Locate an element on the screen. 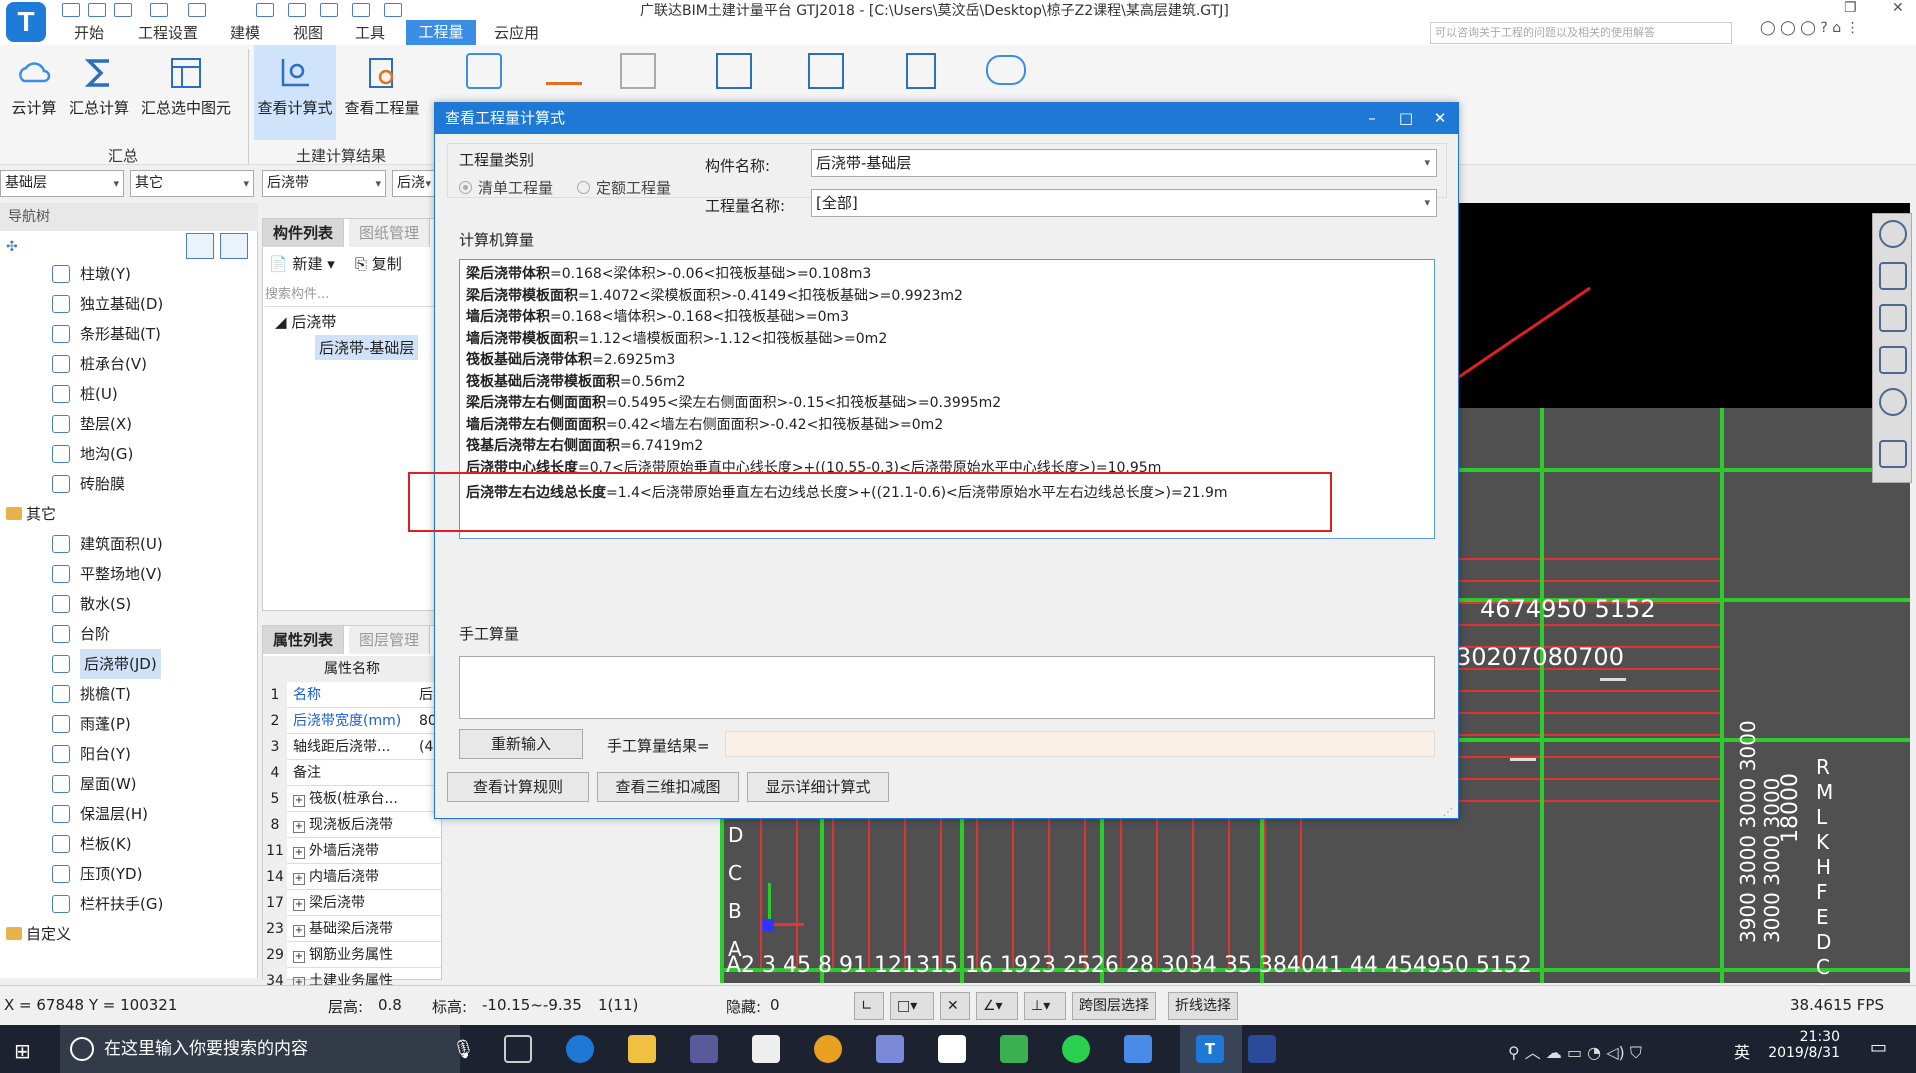 Image resolution: width=1916 pixels, height=1073 pixels. save-icon is located at coordinates (71, 10).